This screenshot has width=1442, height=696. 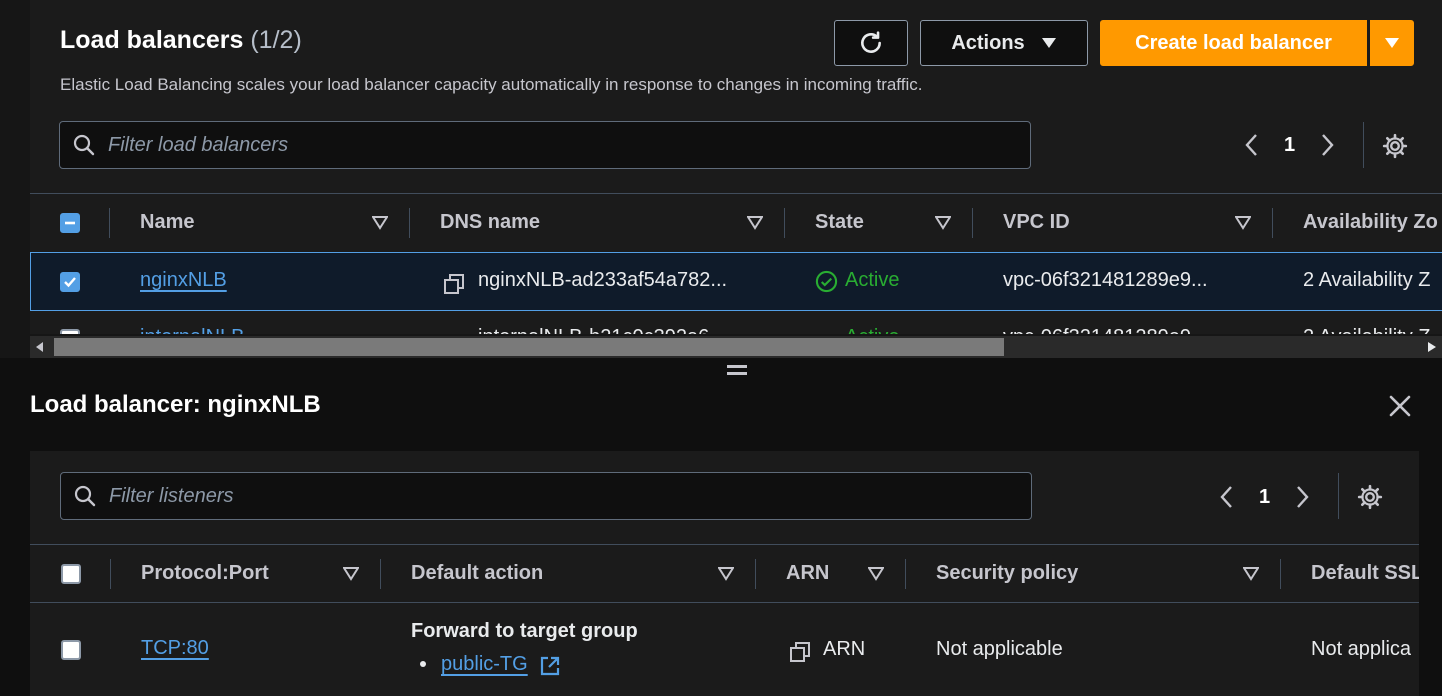 I want to click on target-group-link: public-TG, so click(x=484, y=664).